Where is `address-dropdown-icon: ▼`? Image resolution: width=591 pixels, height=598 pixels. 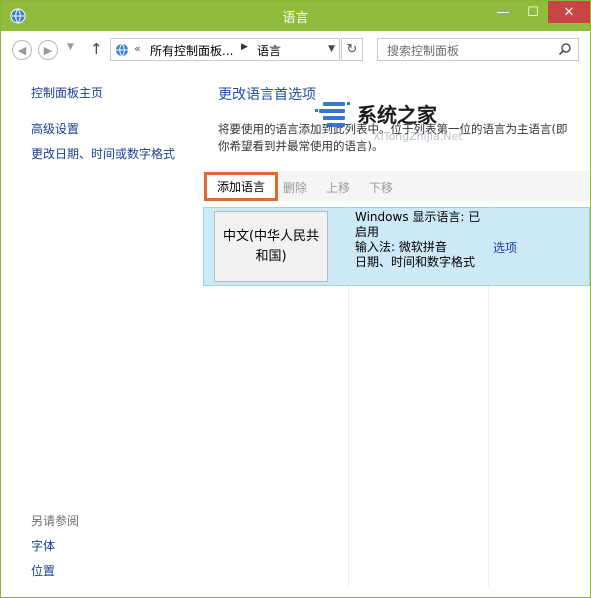
address-dropdown-icon: ▼ is located at coordinates (331, 49).